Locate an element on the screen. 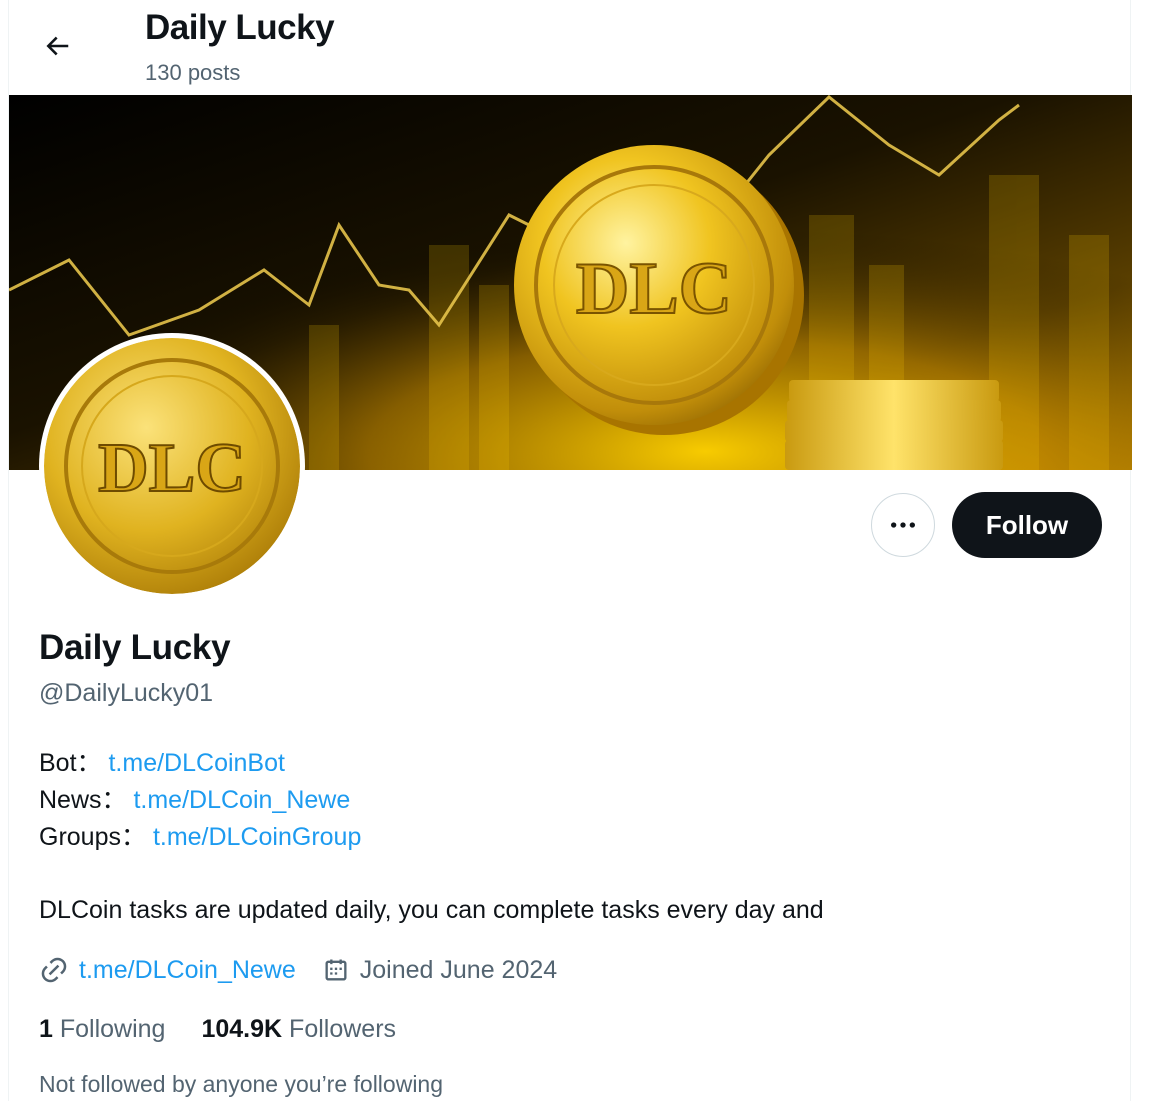 Image resolution: width=1151 pixels, height=1101 pixels. followers-count: 104.9K is located at coordinates (242, 1029).